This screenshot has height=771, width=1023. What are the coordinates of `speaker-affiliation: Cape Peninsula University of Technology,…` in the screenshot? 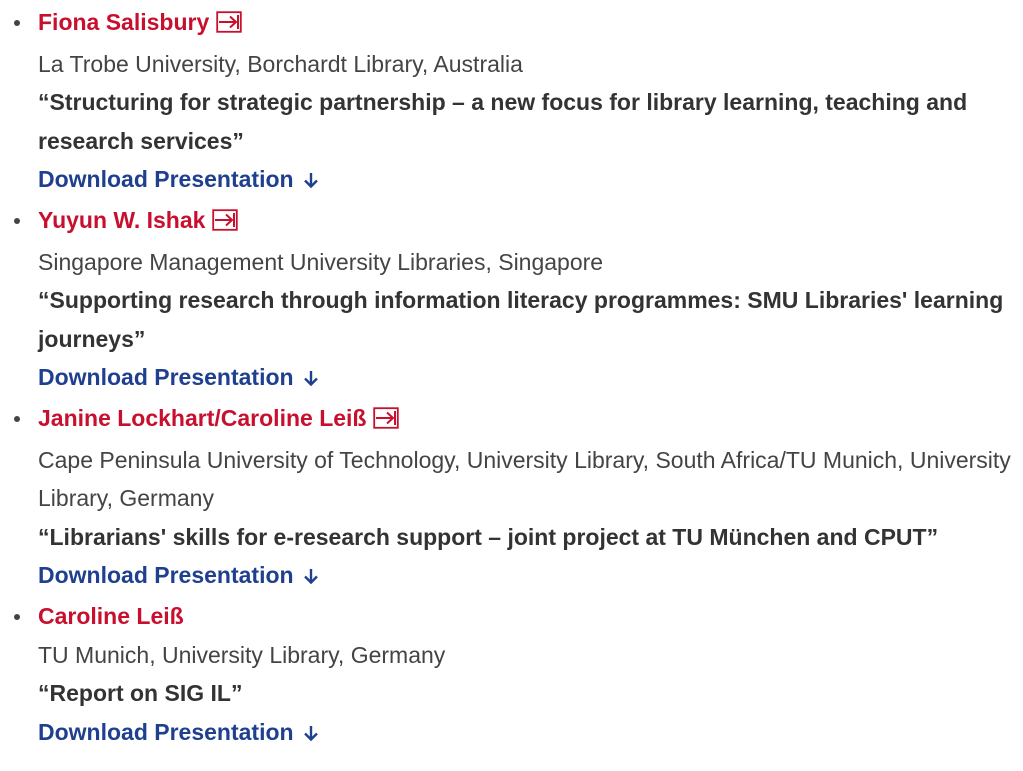 It's located at (524, 479).